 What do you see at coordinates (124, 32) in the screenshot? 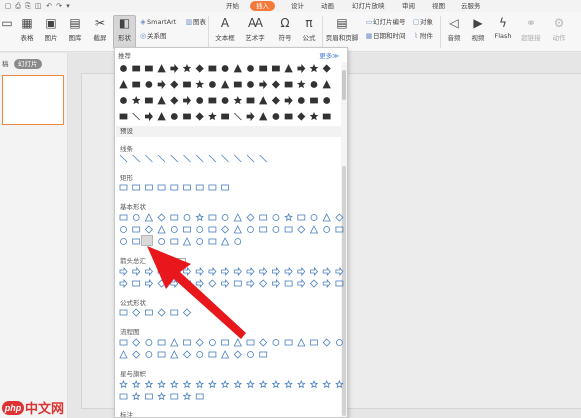
I see `shapes-button: ◧ 形状` at bounding box center [124, 32].